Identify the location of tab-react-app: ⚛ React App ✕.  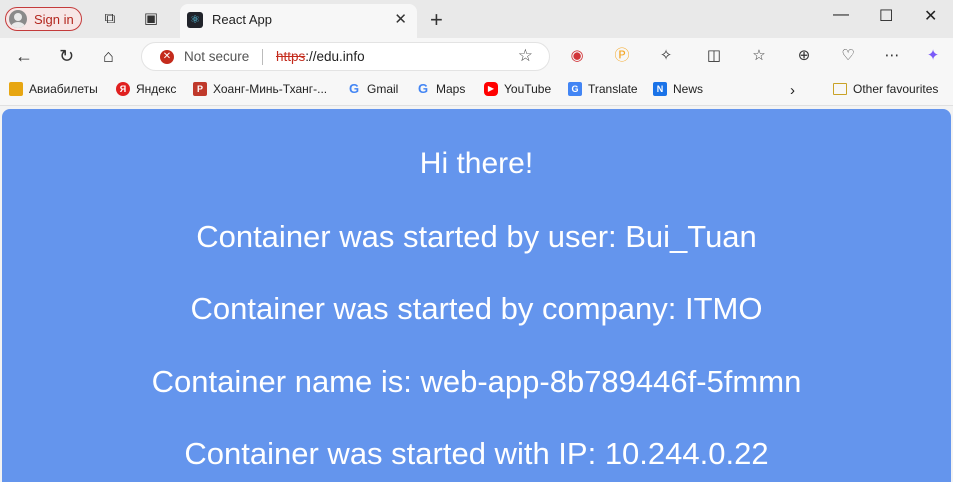
(298, 21).